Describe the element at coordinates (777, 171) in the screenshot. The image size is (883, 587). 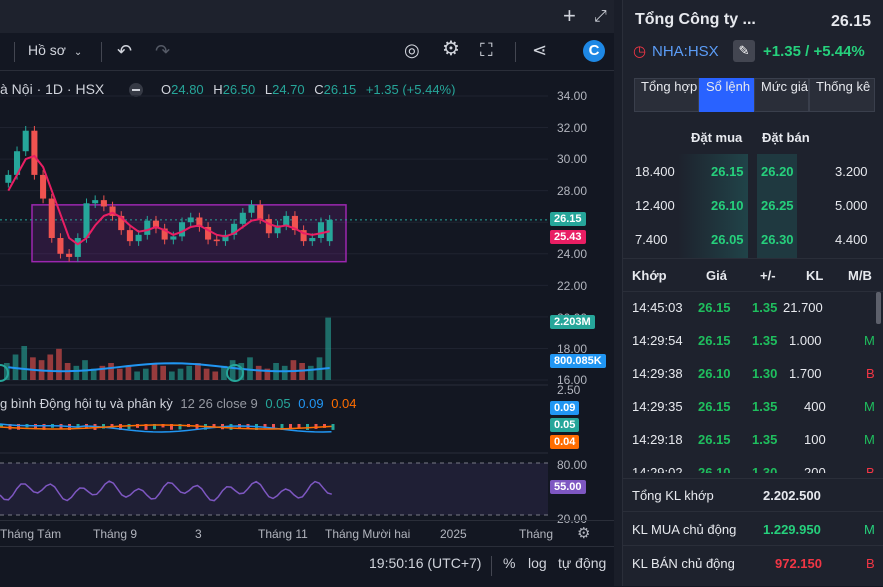
I see `ask-price: 26.20` at that location.